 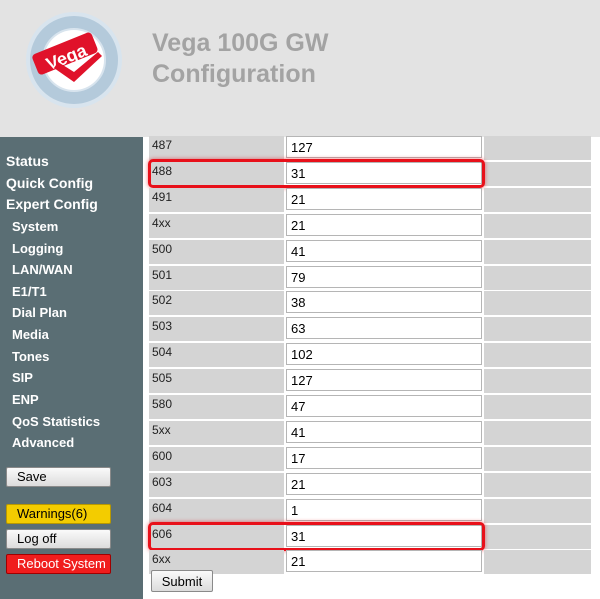 What do you see at coordinates (74, 60) in the screenshot?
I see `vega-logo: Vega` at bounding box center [74, 60].